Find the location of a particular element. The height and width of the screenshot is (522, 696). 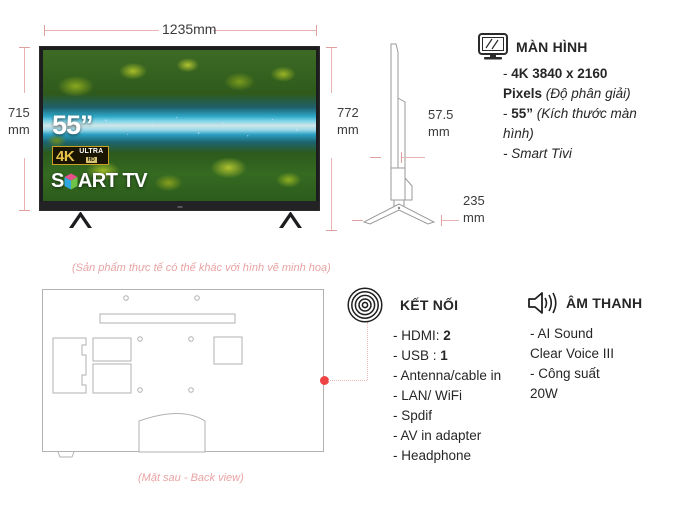

tv-foot-right is located at coordinates (291, 220).